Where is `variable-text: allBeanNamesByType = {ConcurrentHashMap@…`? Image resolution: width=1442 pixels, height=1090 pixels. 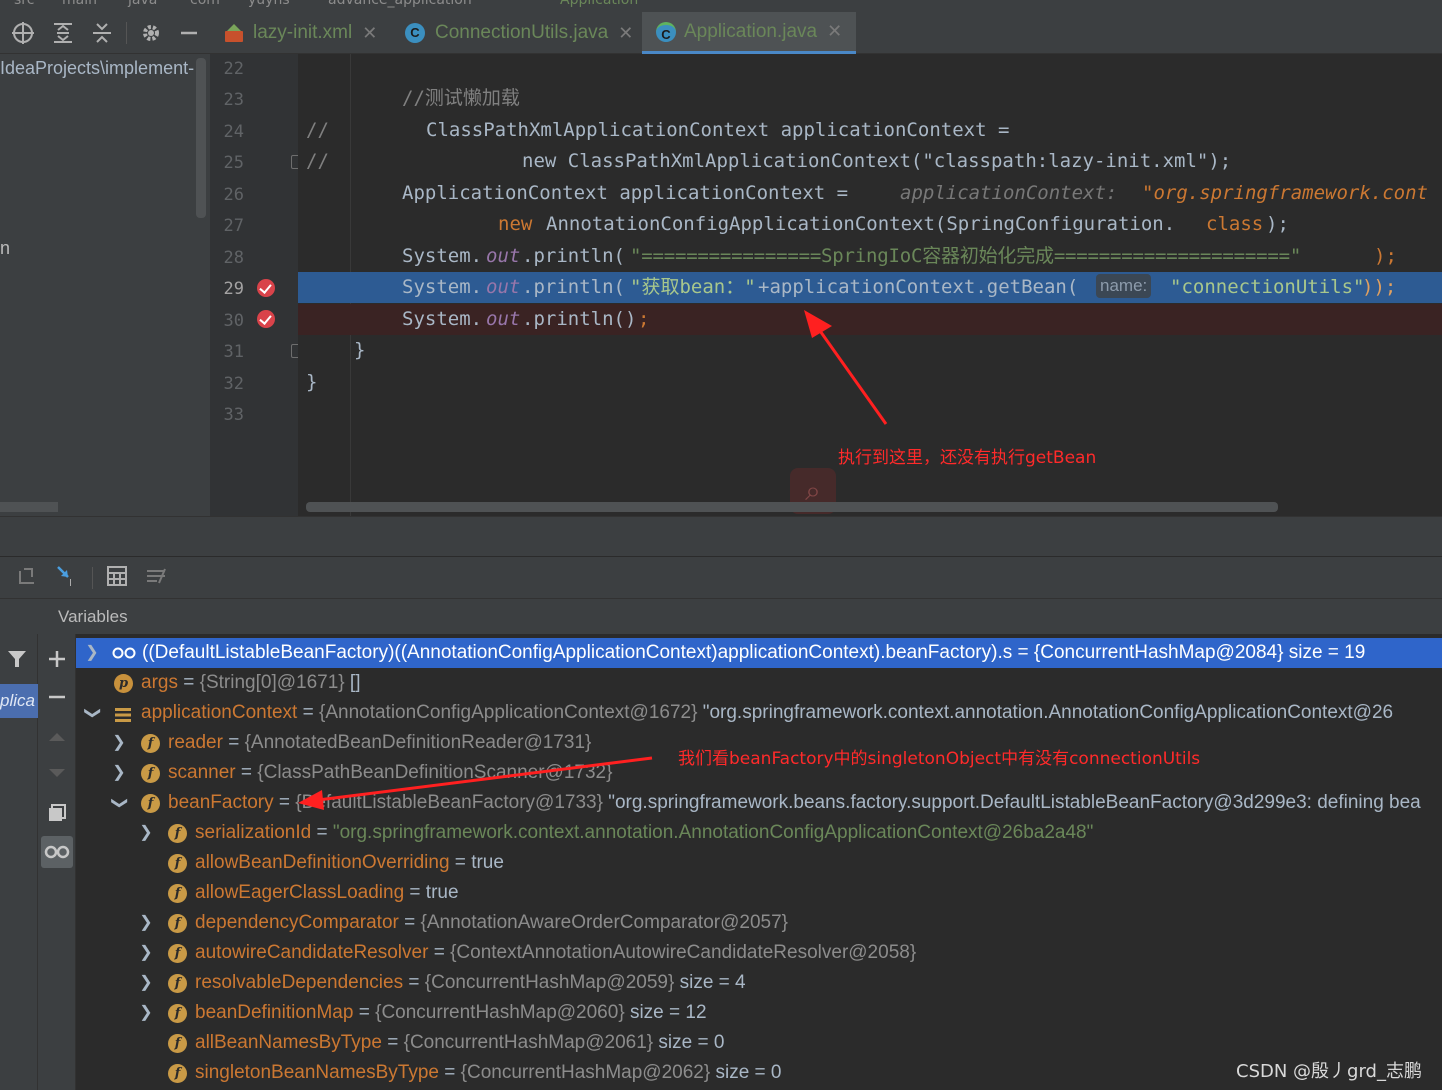 variable-text: allBeanNamesByType = {ConcurrentHashMap@… is located at coordinates (460, 1042).